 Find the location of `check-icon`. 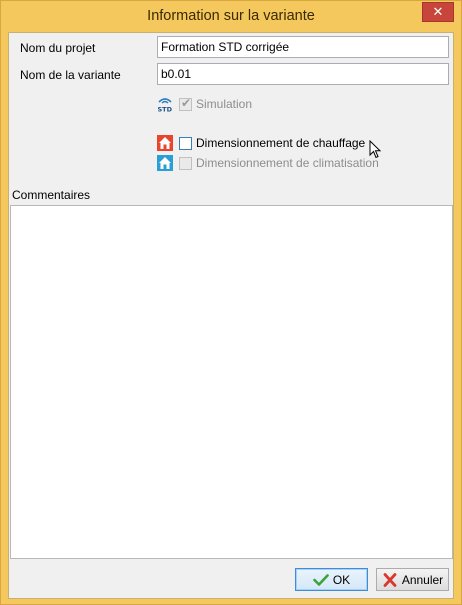

check-icon is located at coordinates (321, 580).